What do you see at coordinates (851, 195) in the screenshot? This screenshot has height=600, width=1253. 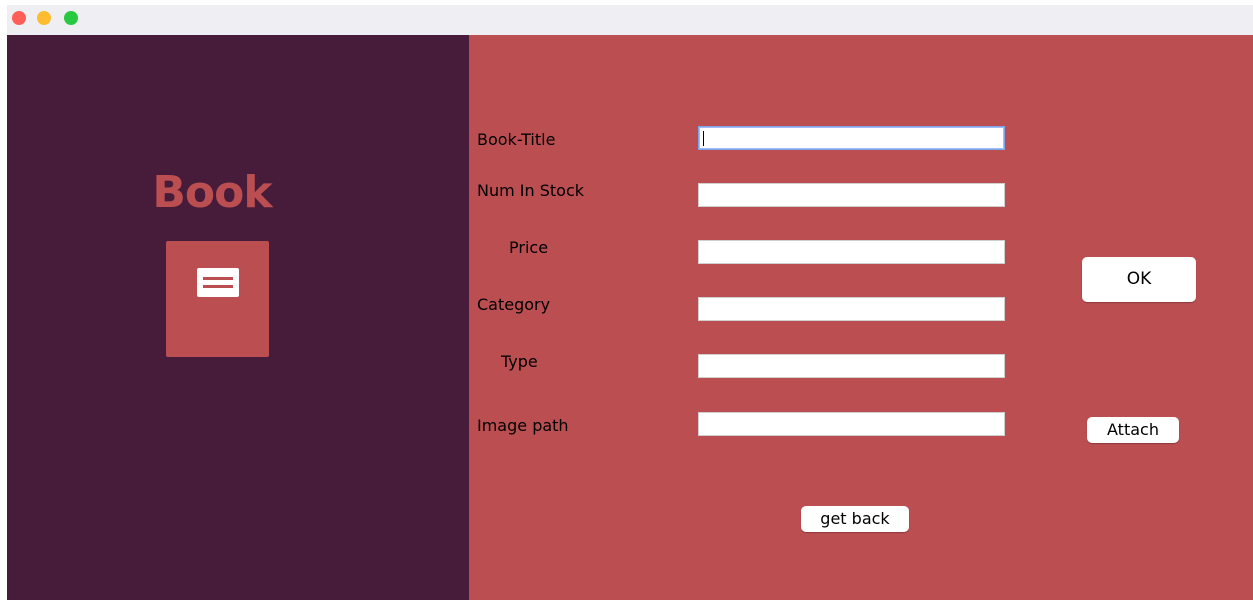 I see `num-in-stock-input` at bounding box center [851, 195].